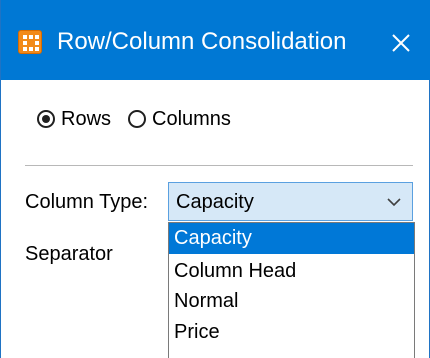 This screenshot has width=430, height=358. I want to click on close-icon, so click(401, 43).